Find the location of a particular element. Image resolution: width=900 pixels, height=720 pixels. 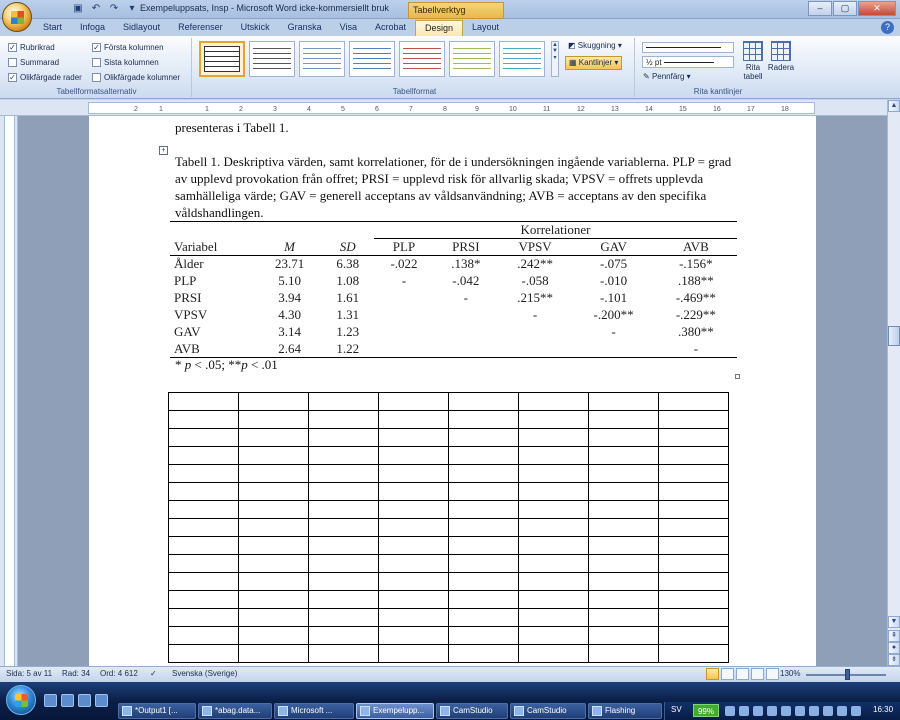

styles-scroll: ▲ ▼ ▾ is located at coordinates (555, 59).